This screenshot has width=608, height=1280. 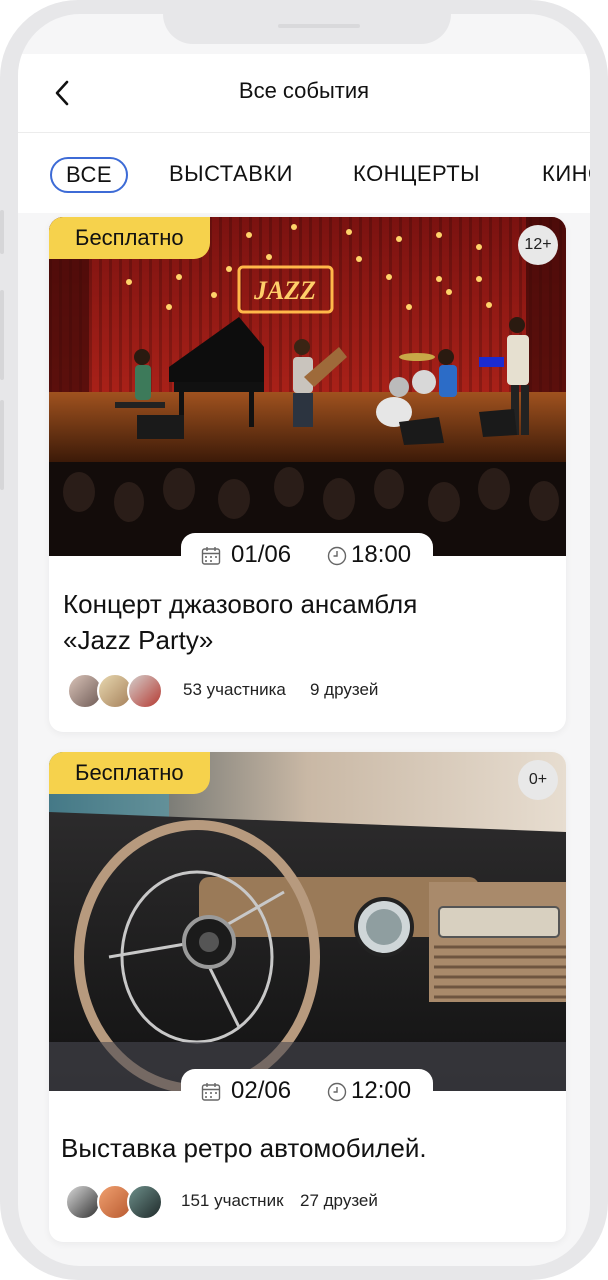 I want to click on event-time: 18:00, so click(x=381, y=554).